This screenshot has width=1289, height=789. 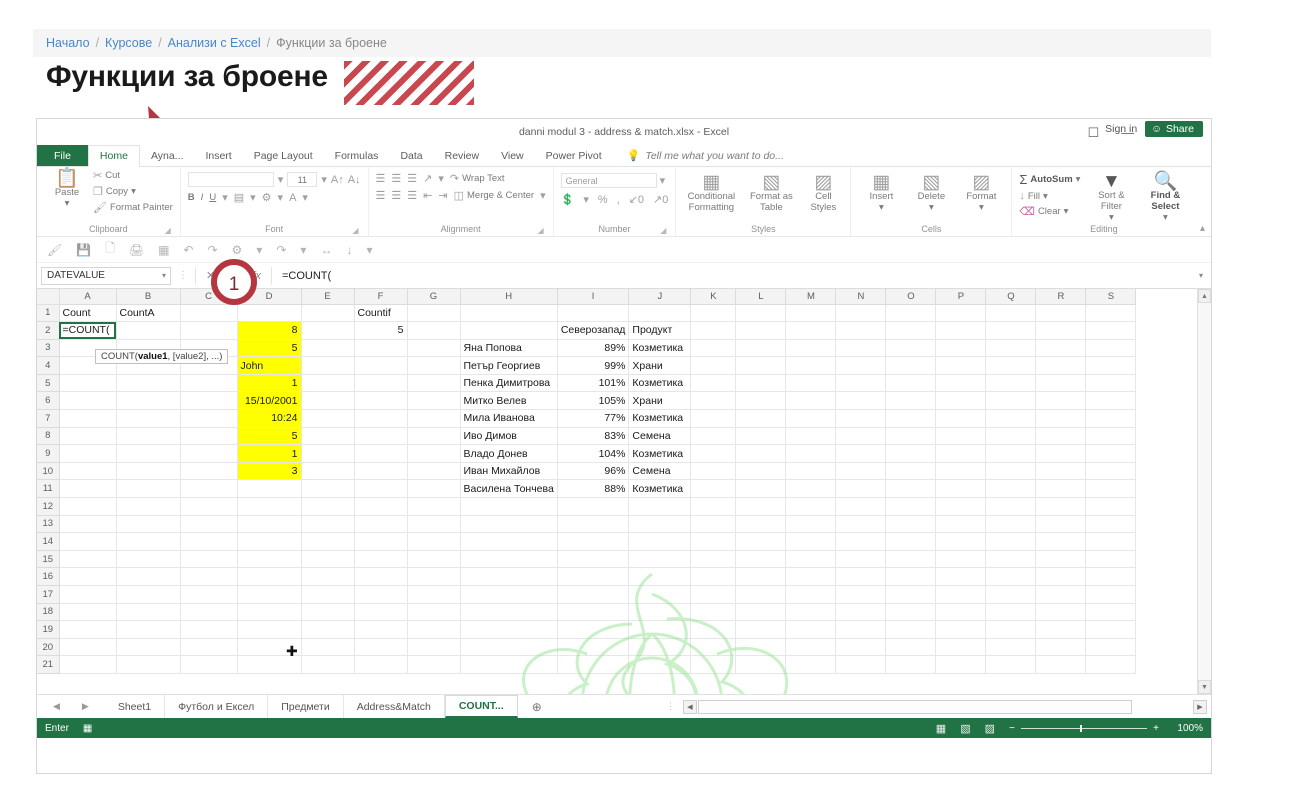 What do you see at coordinates (1011, 594) in the screenshot?
I see `cell-q17` at bounding box center [1011, 594].